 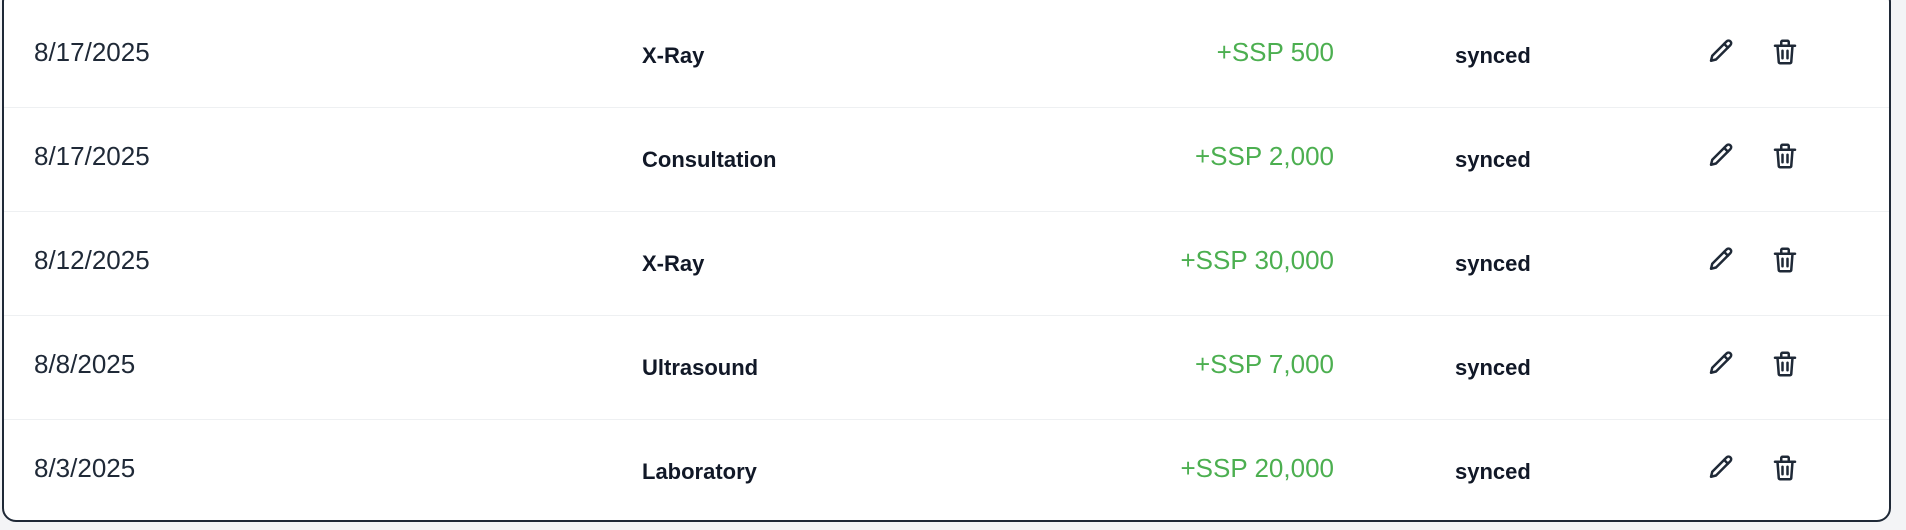 I want to click on transaction-amount: +SSP 2,000, so click(x=1264, y=155).